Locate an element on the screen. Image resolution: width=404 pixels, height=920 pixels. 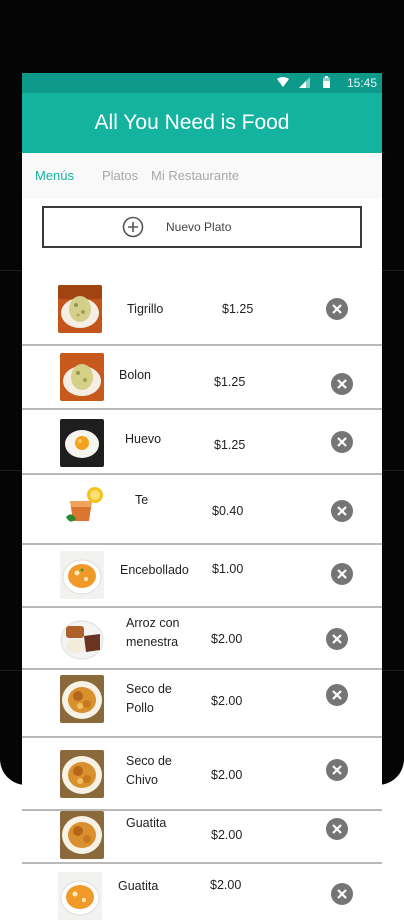
dish-name: Te is located at coordinates (142, 500).